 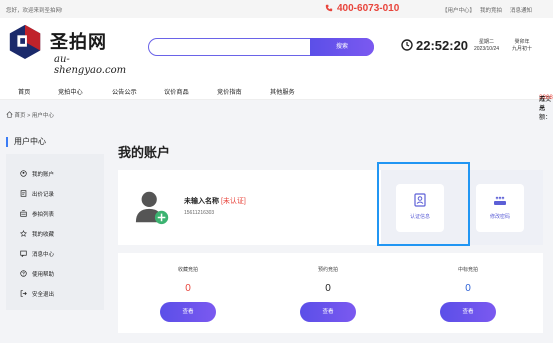 I want to click on sidebar-item-my-account: 我的账户, so click(x=37, y=174).